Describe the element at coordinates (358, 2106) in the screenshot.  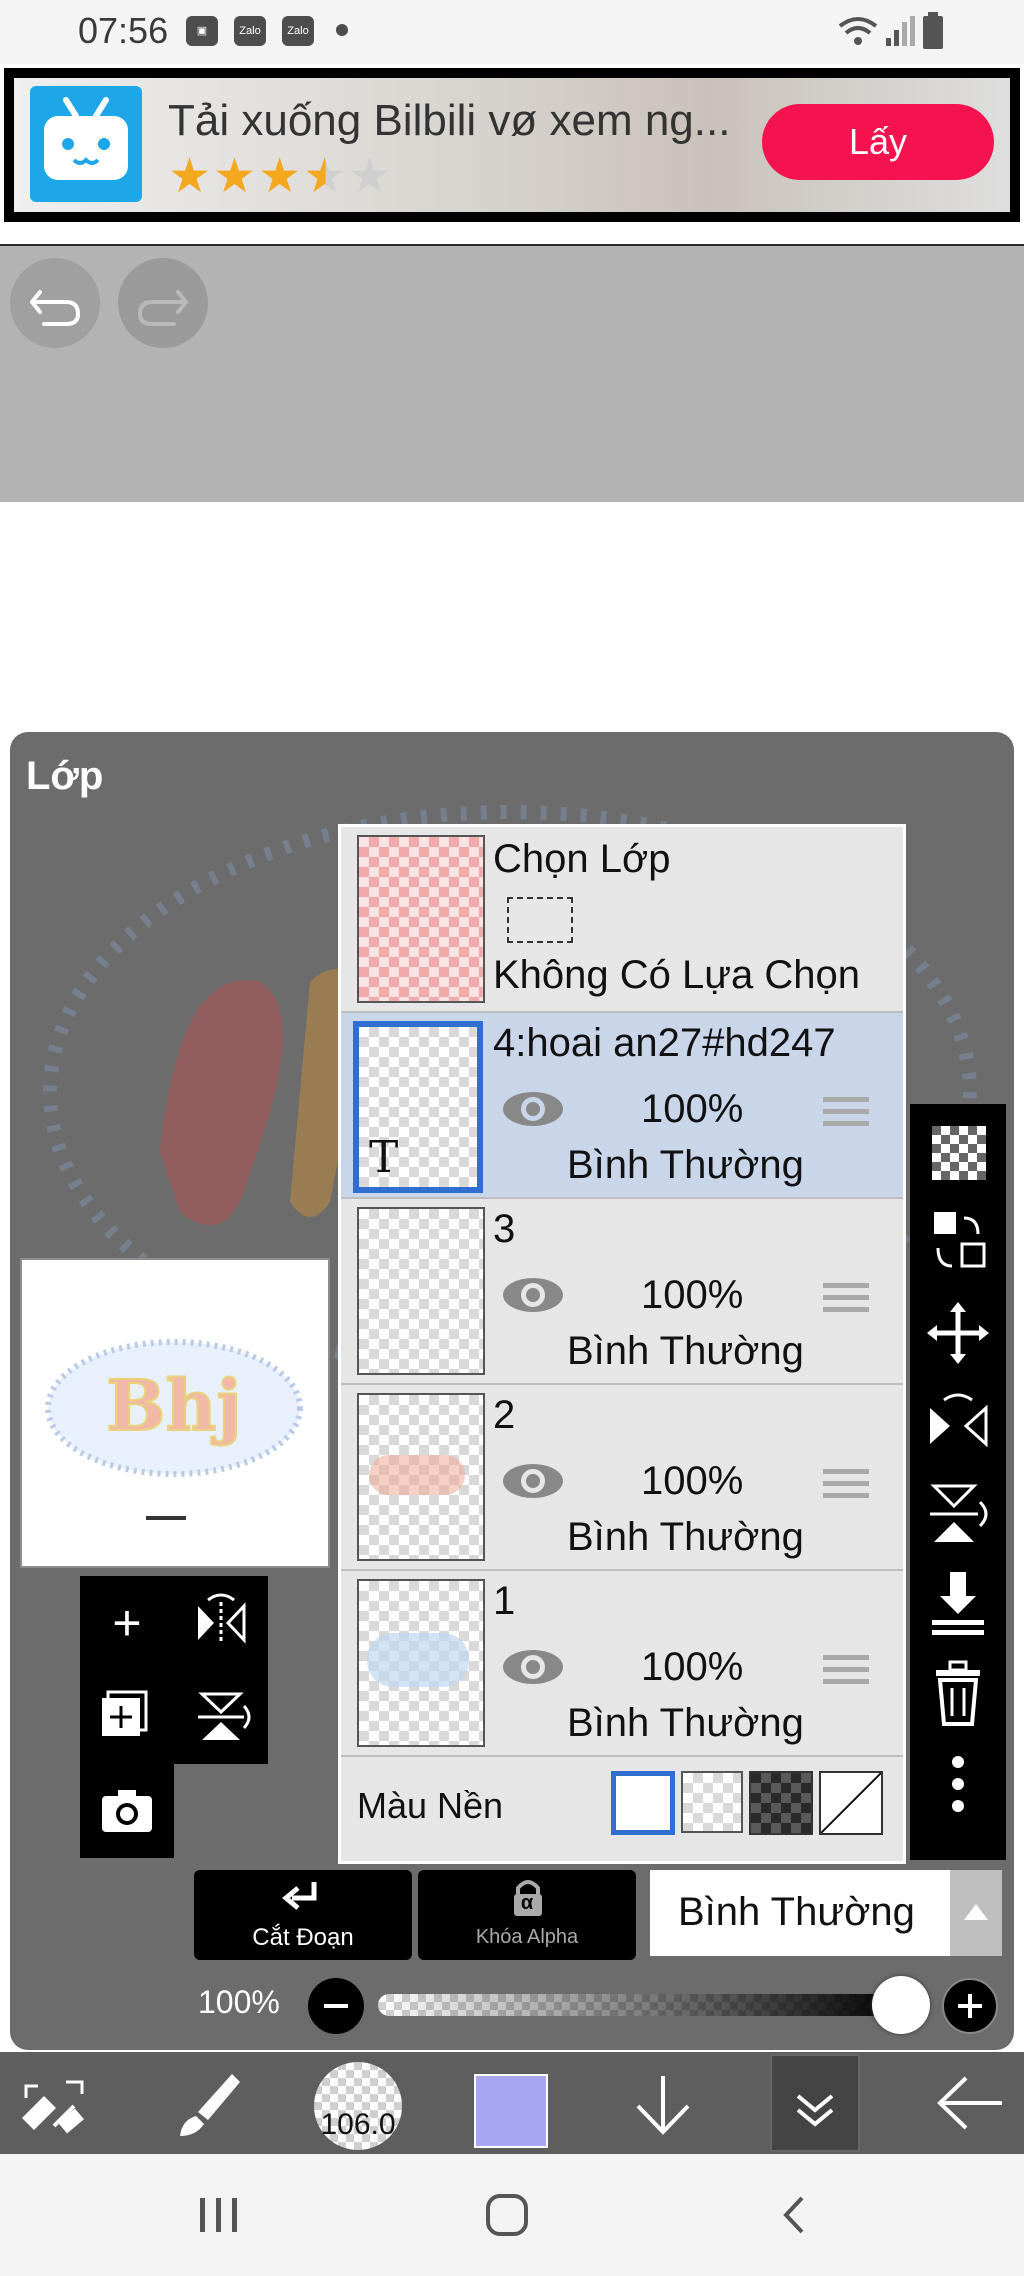
I see `brush-size-button: 106.0` at that location.